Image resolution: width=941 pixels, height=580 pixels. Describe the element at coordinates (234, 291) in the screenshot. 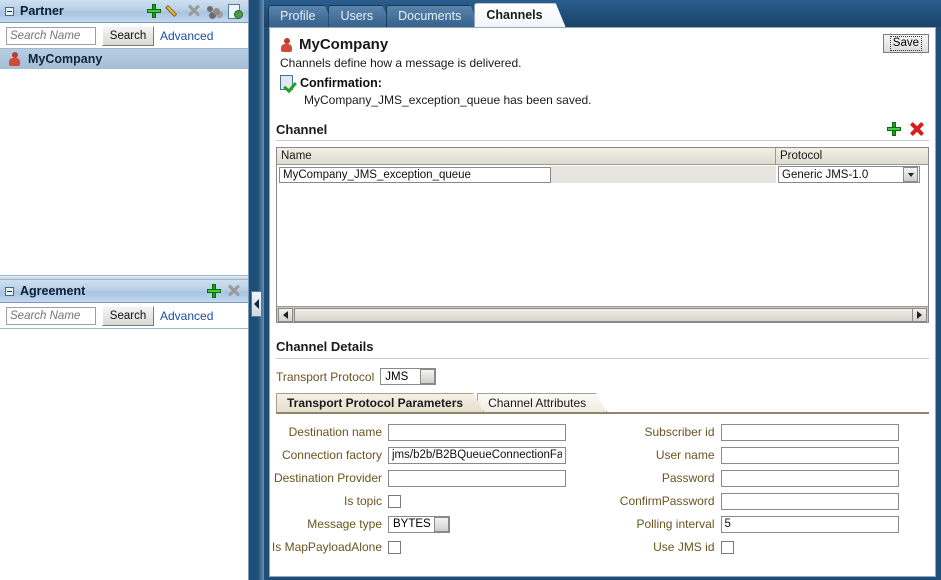

I see `delete-agreement-icon` at that location.